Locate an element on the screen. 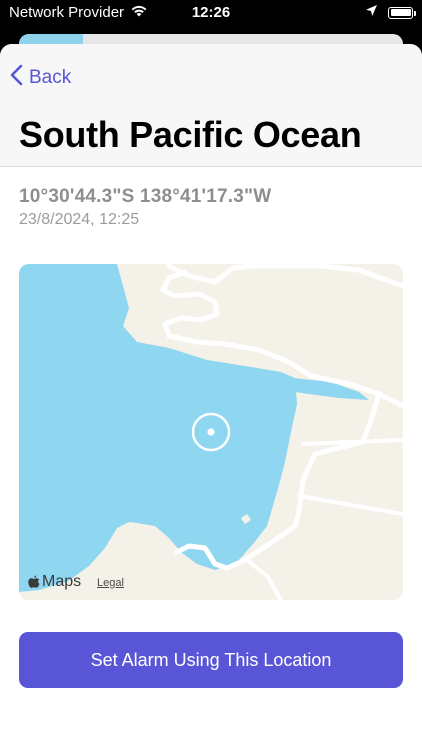  set-alarm-button: Set Alarm Using This Location is located at coordinates (211, 660).